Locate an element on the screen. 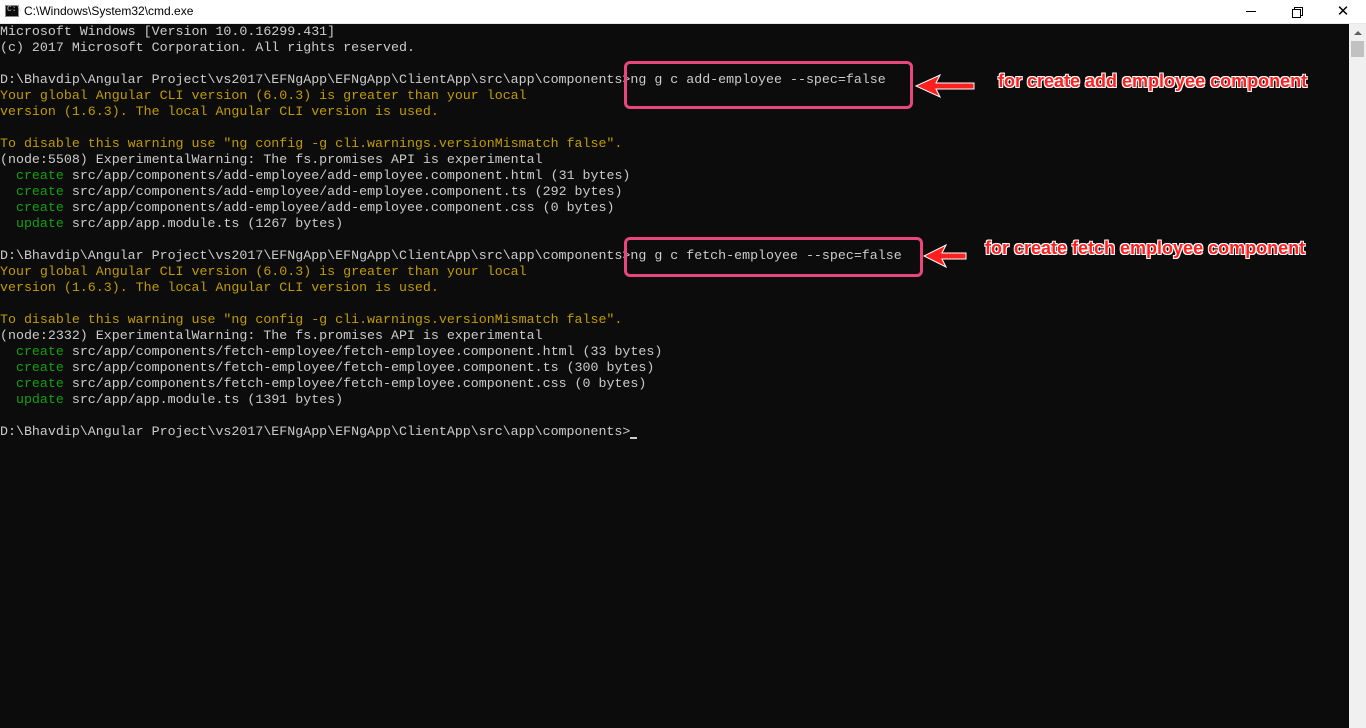 This screenshot has width=1366, height=728. close-button: ✕ is located at coordinates (1343, 11).